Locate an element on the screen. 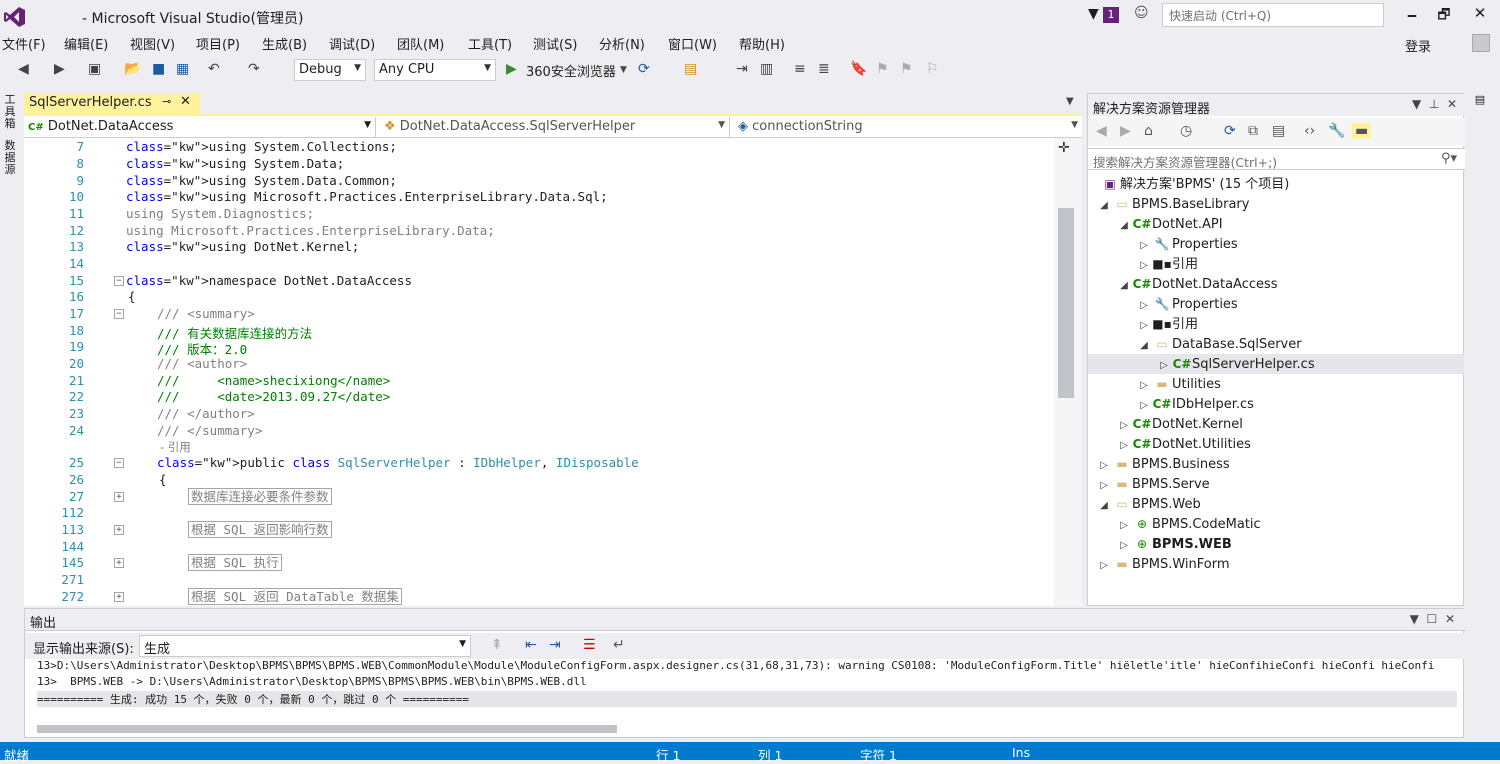 The image size is (1500, 764). code-line: class="kw">using System.Data; is located at coordinates (235, 163).